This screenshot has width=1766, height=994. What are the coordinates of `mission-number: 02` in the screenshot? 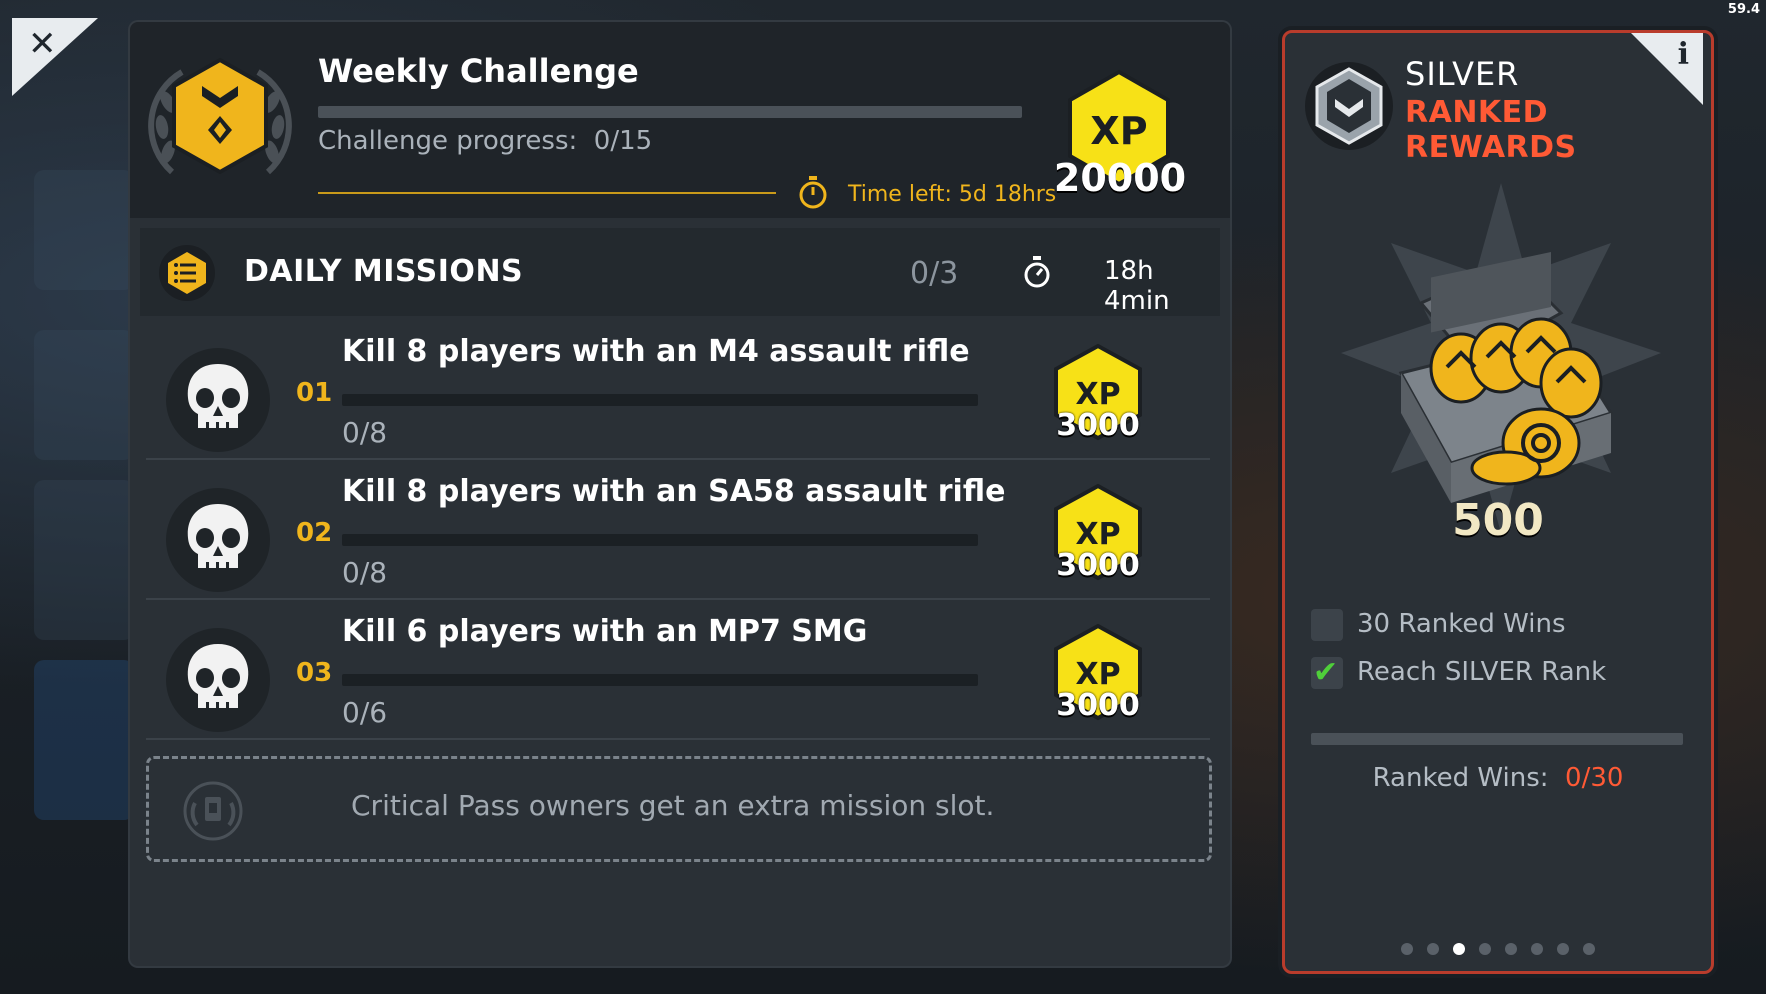 It's located at (314, 533).